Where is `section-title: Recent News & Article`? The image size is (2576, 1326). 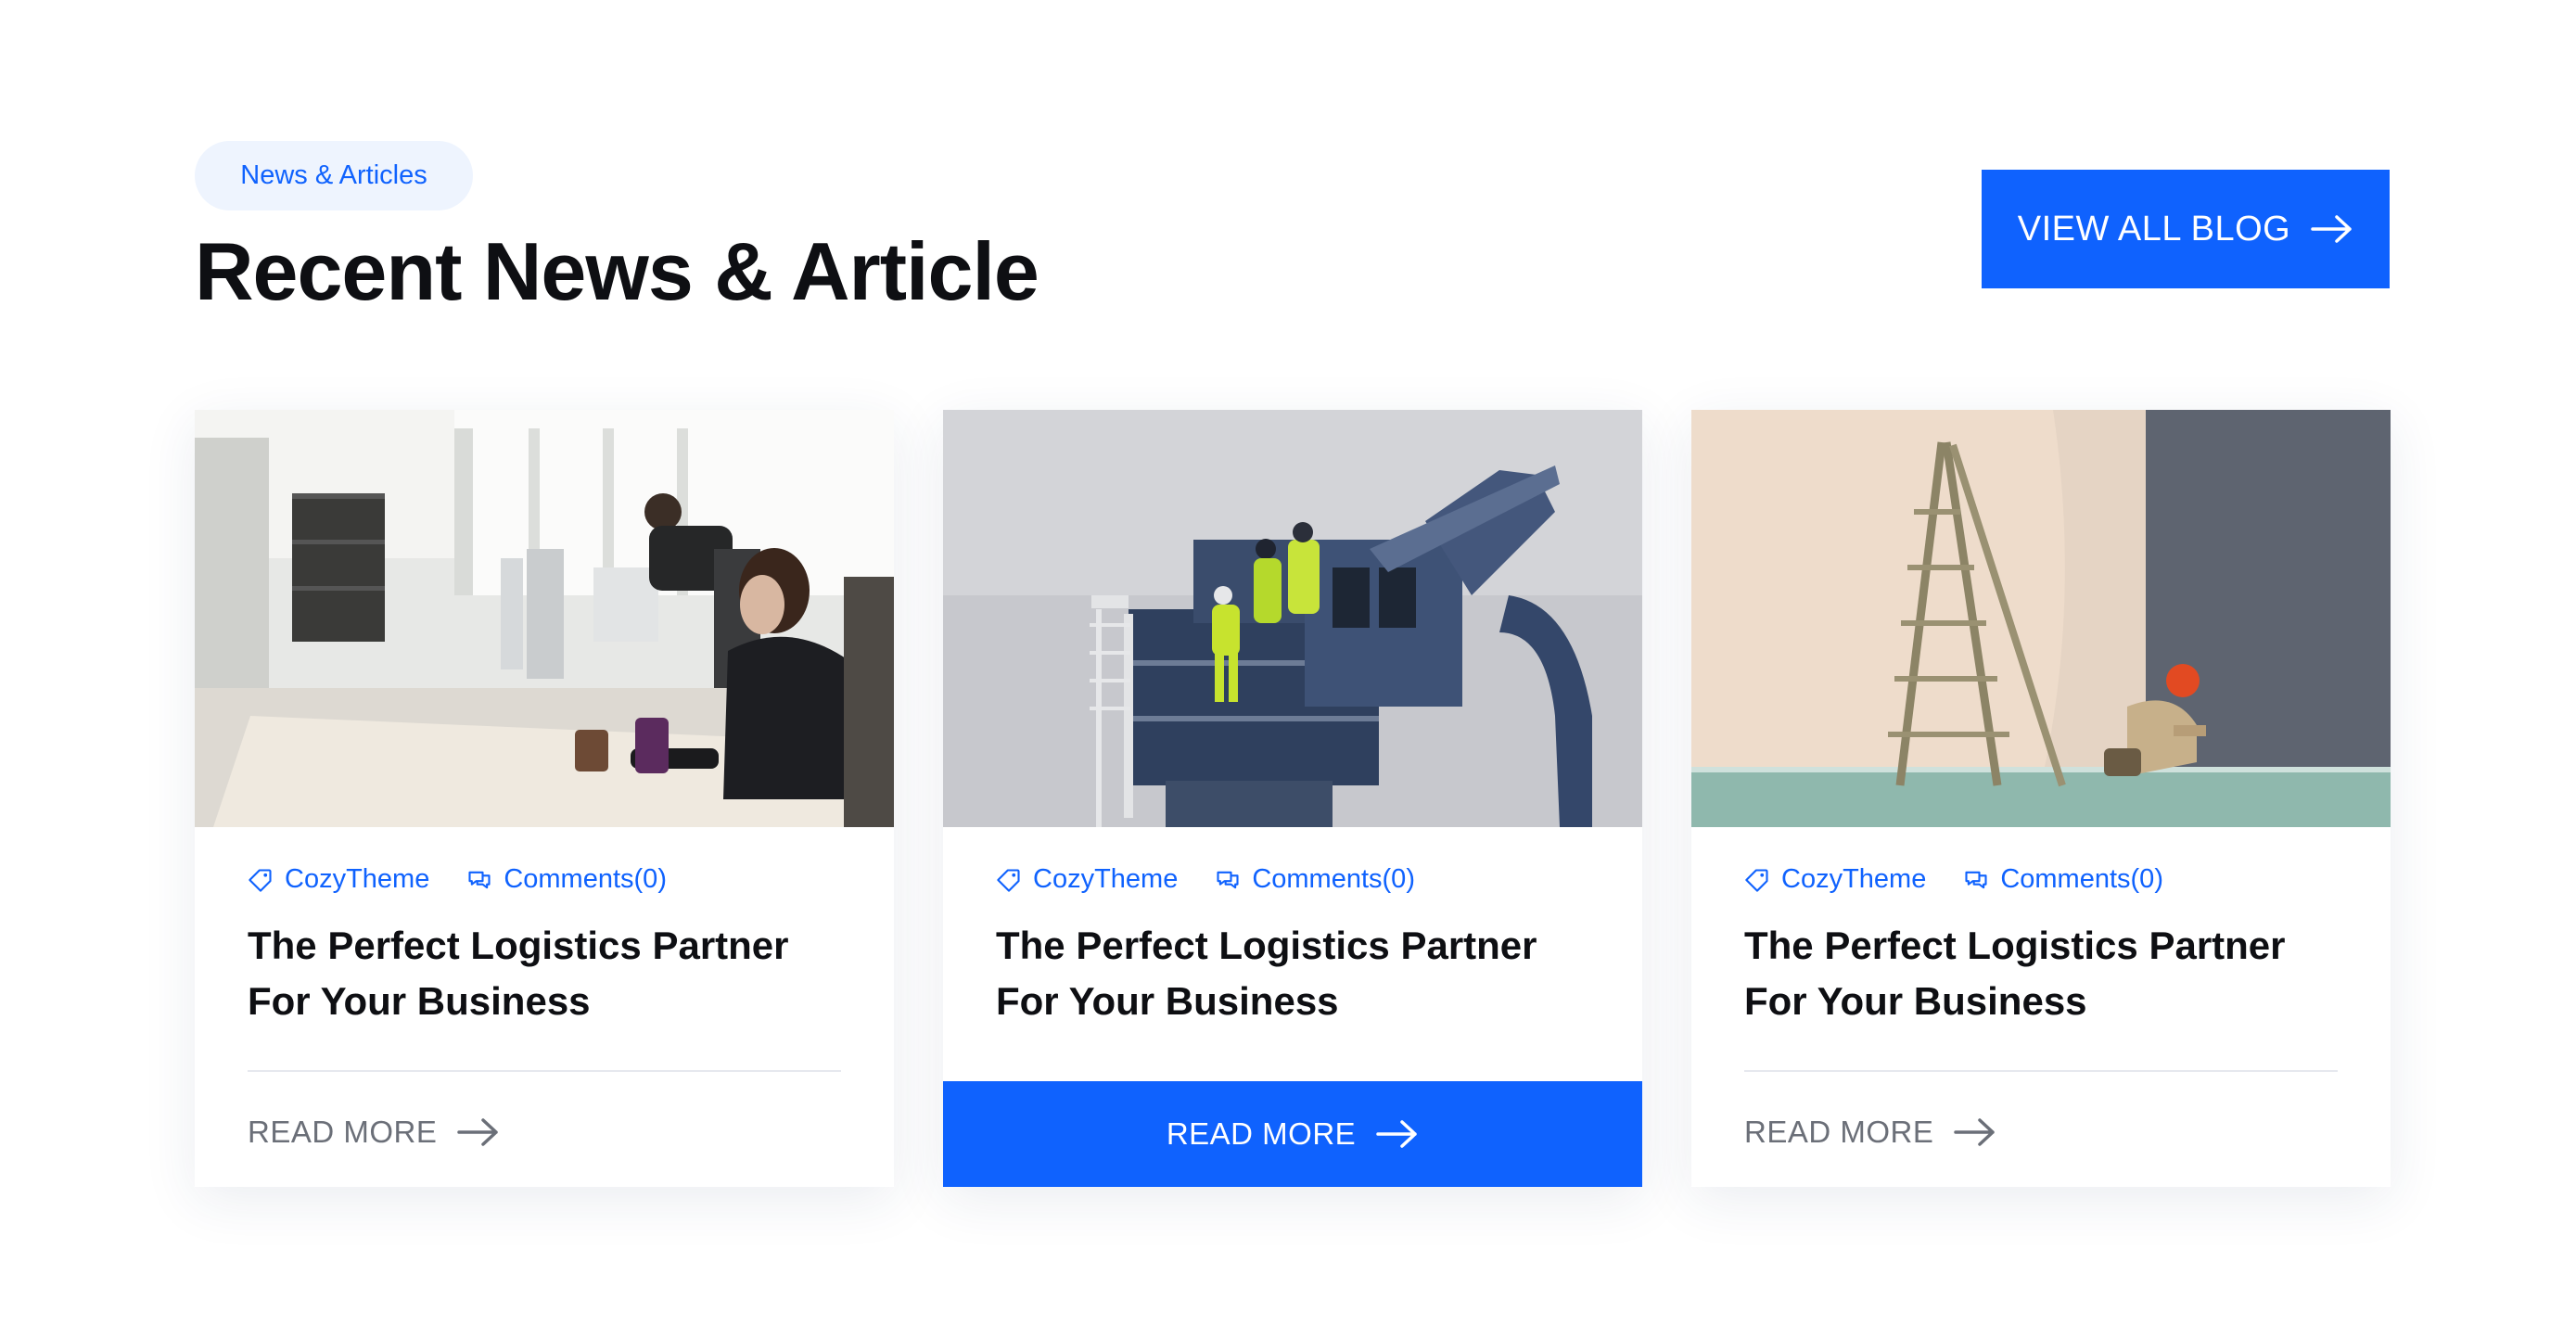 section-title: Recent News & Article is located at coordinates (617, 271).